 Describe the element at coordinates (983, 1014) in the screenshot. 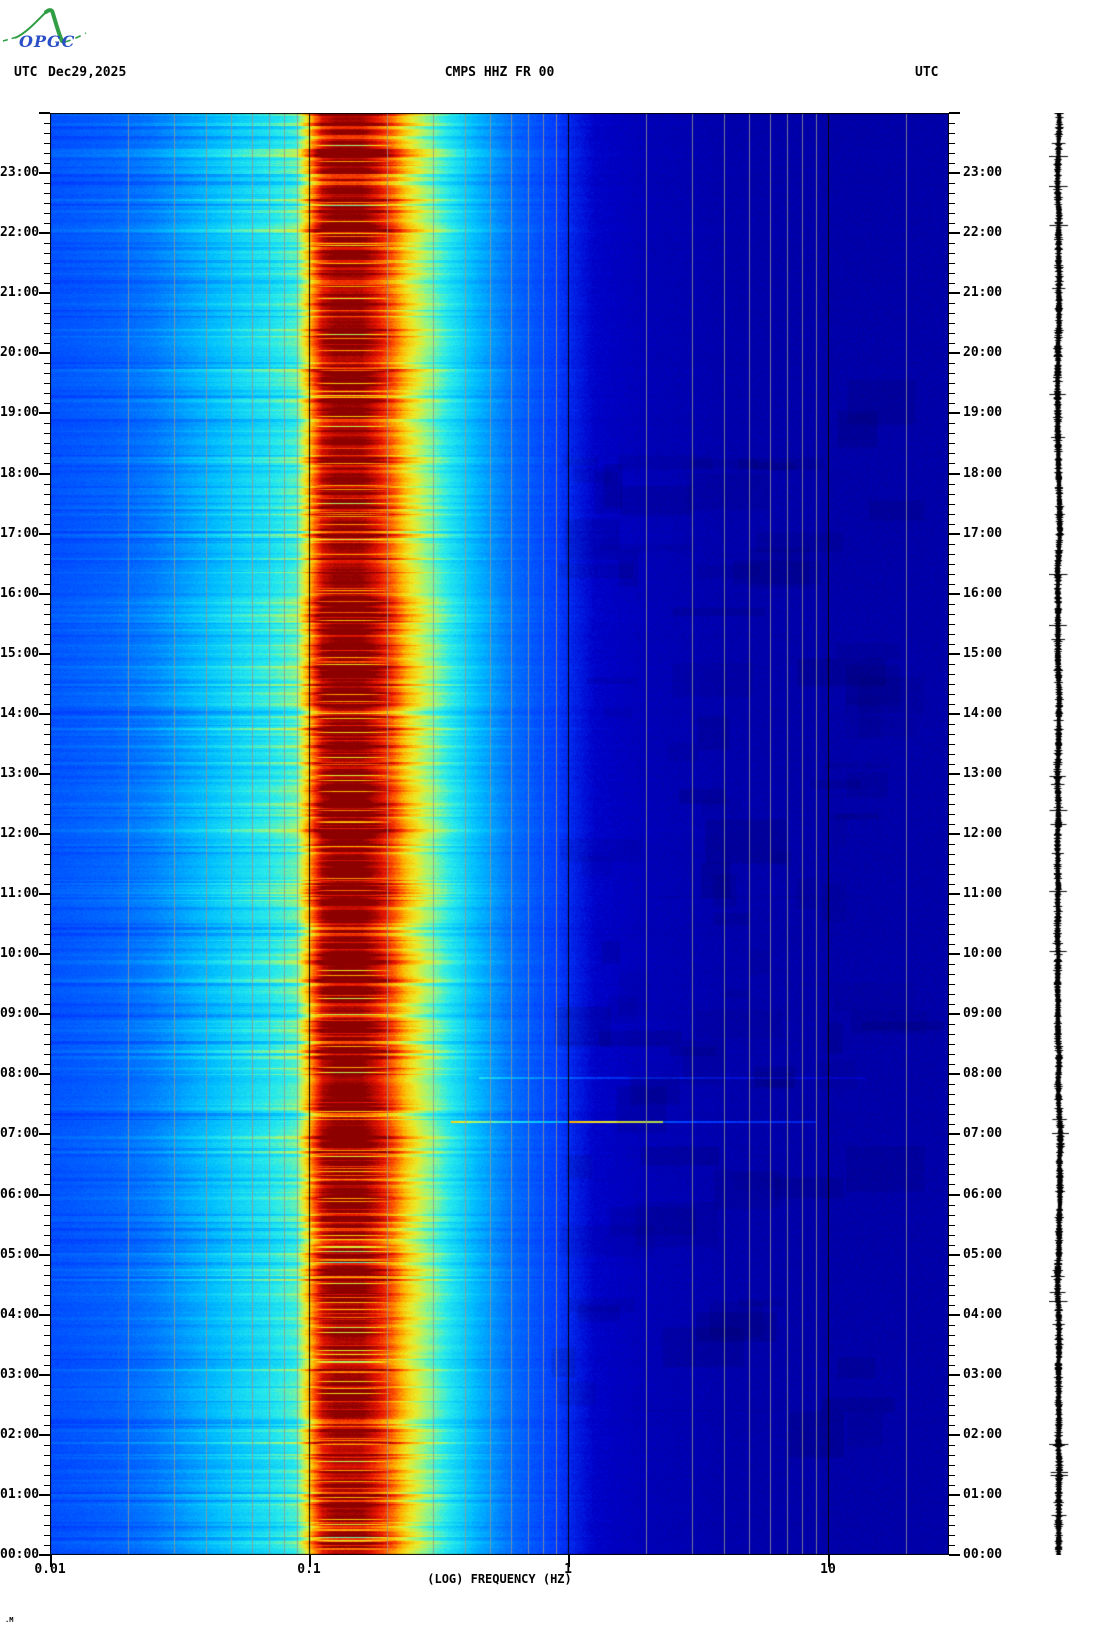

I see `time-label-right: 09:00` at that location.